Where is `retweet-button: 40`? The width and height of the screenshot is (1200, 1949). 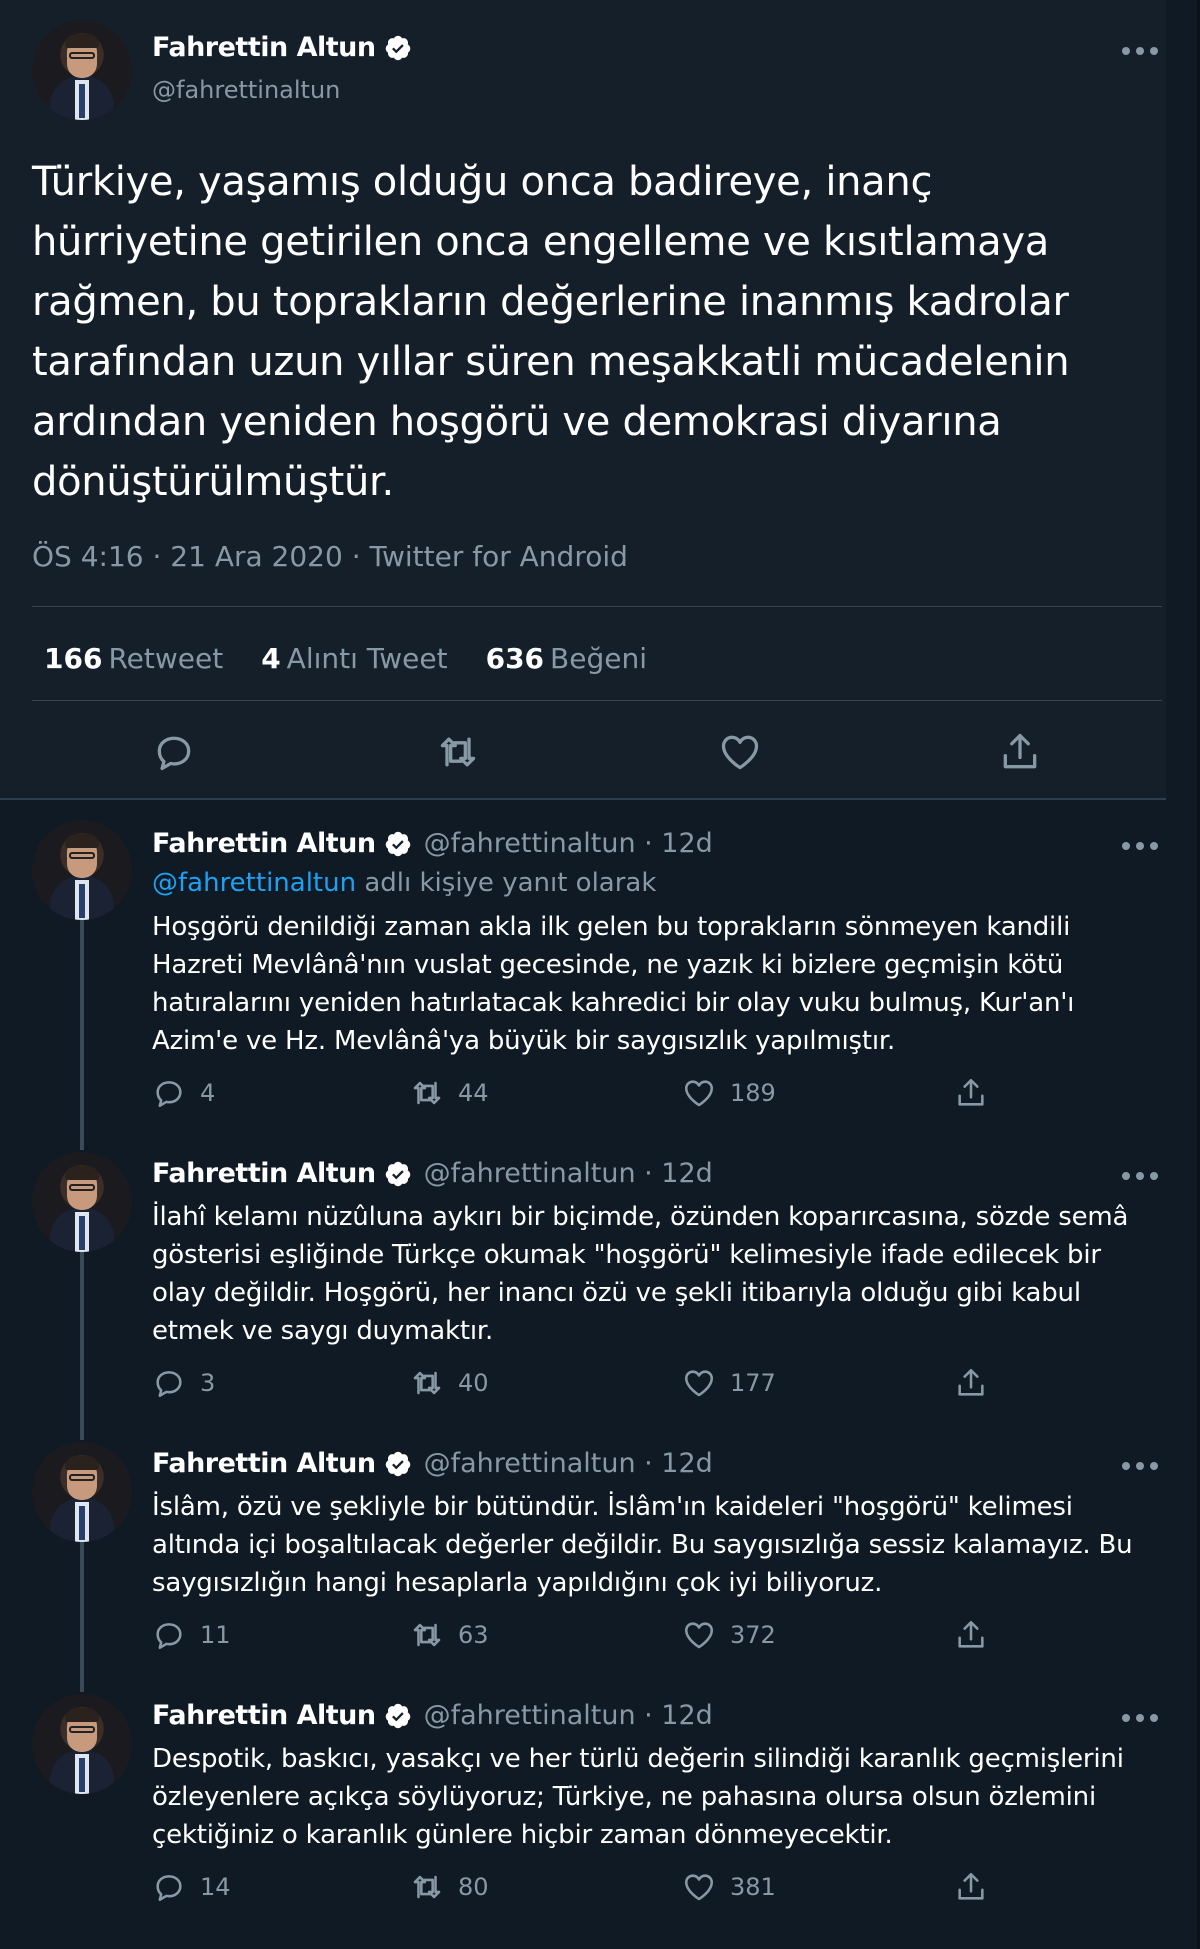 retweet-button: 40 is located at coordinates (449, 1383).